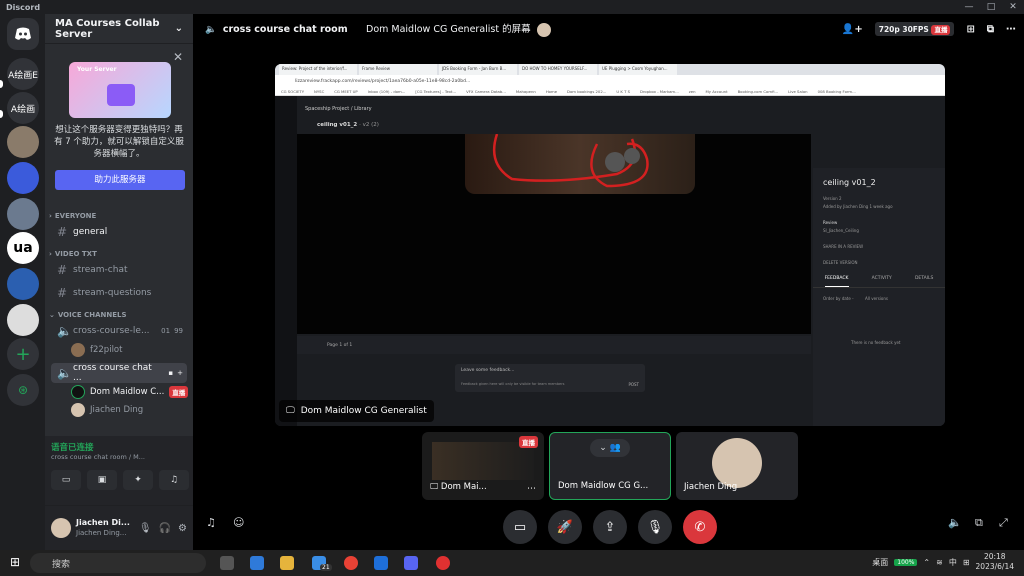 The image size is (1024, 576). I want to click on screen-owner-label: 🖵 Dom Maidlow CG Generalist, so click(356, 411).